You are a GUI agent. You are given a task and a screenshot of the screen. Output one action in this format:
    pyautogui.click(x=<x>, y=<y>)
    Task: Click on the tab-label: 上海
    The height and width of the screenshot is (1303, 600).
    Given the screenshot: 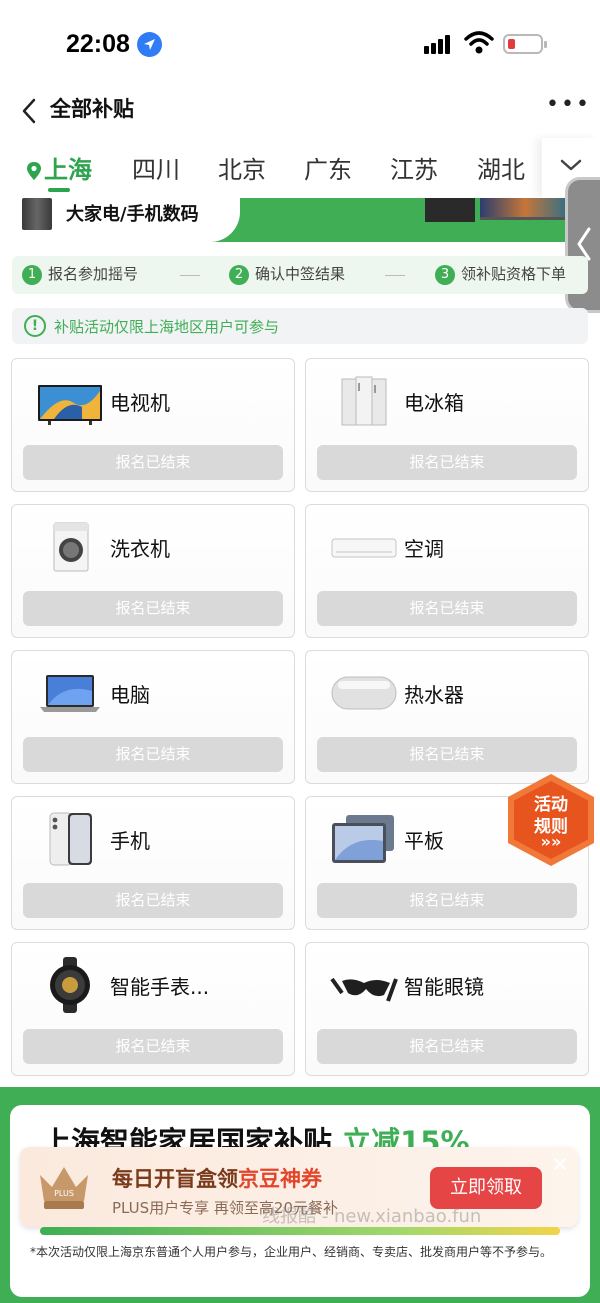 What is the action you would take?
    pyautogui.click(x=68, y=170)
    